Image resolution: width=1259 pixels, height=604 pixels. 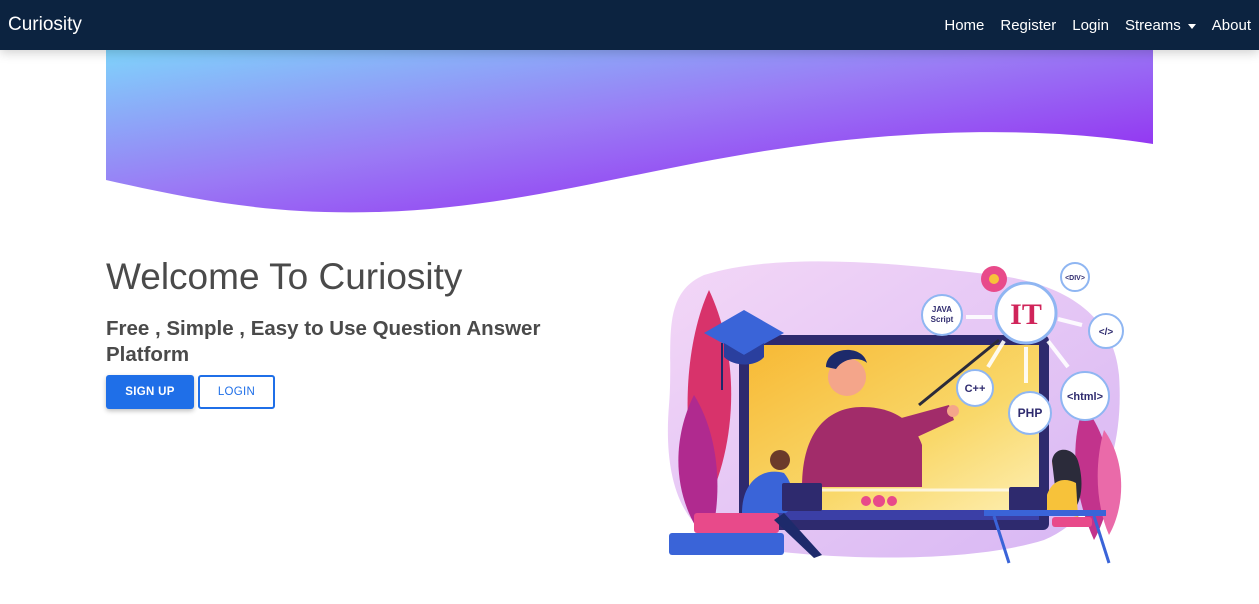 I want to click on login-button: LOGIN, so click(x=236, y=392).